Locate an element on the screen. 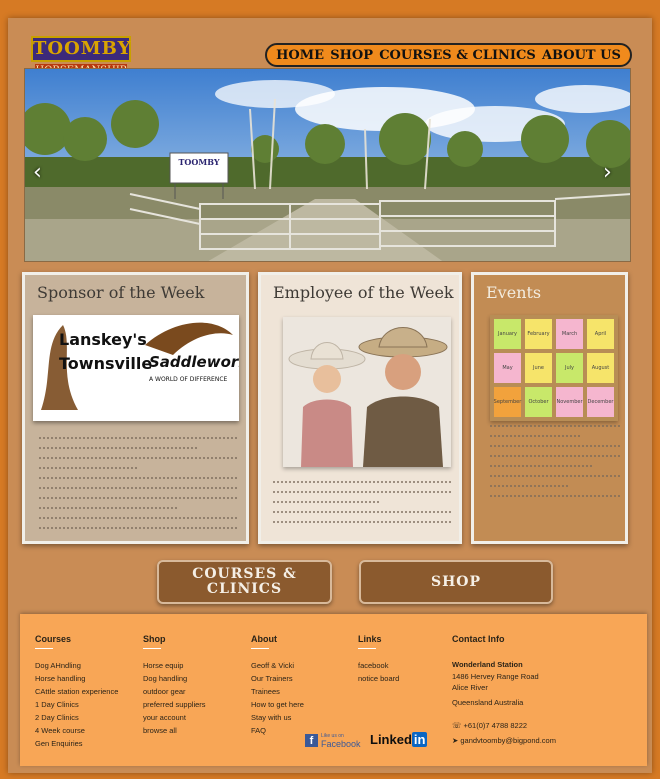 Image resolution: width=660 pixels, height=779 pixels. logo-wordmark: TOOMBY is located at coordinates (81, 49).